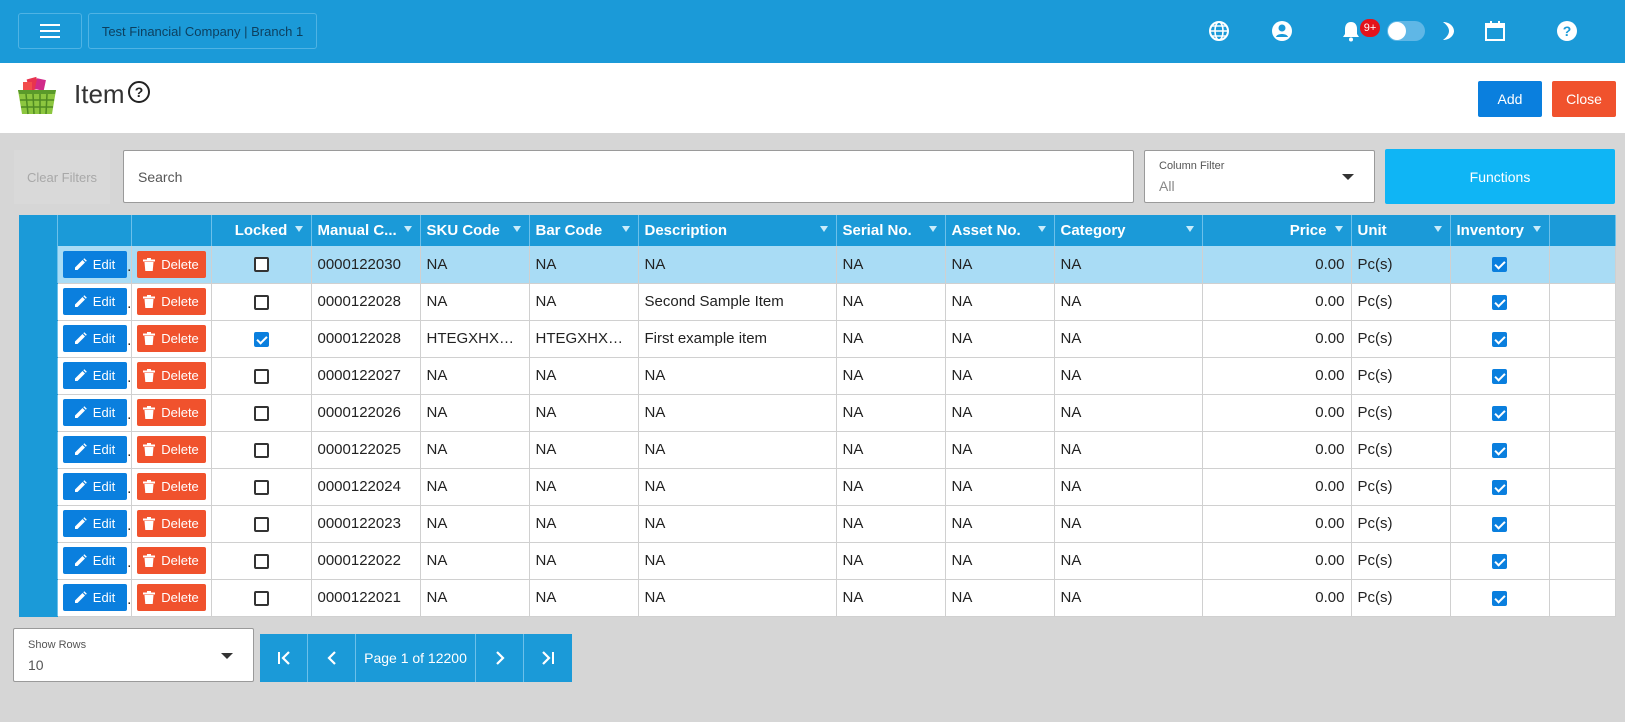  Describe the element at coordinates (284, 658) in the screenshot. I see `first-page-button` at that location.